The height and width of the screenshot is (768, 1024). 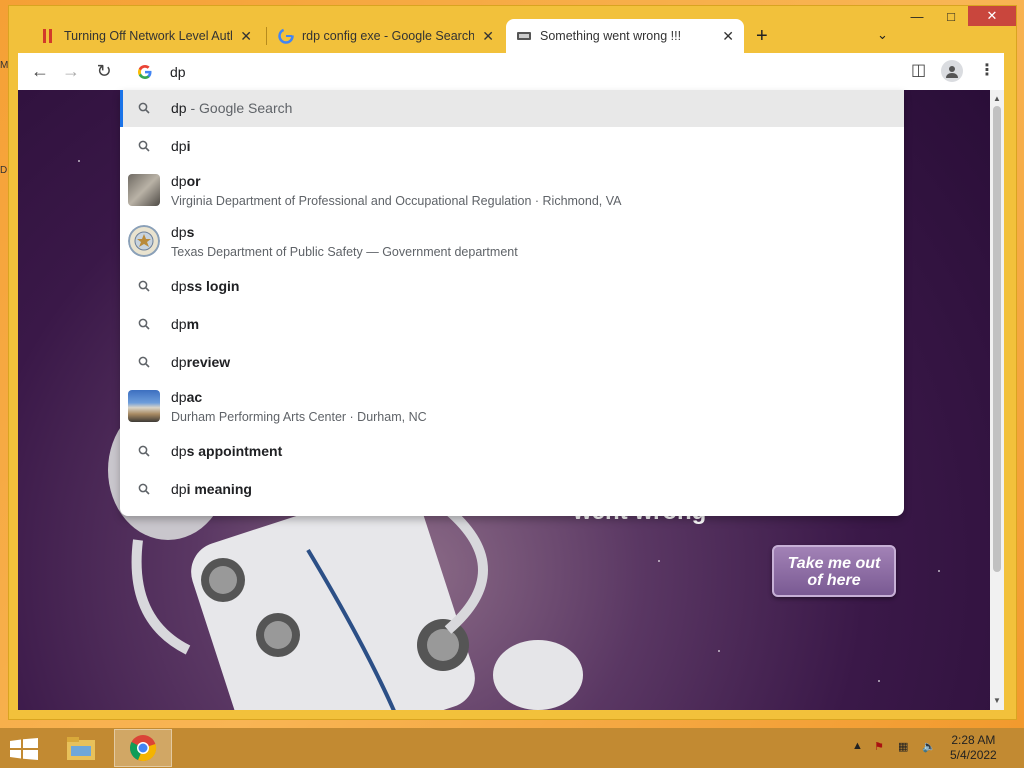 What do you see at coordinates (512, 286) in the screenshot?
I see `suggestion-item: dpss login` at bounding box center [512, 286].